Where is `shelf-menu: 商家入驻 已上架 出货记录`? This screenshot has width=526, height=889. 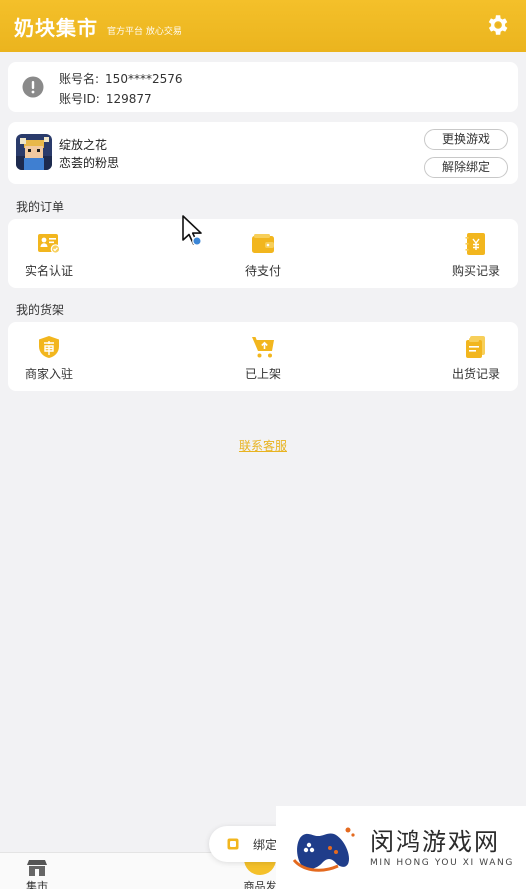 shelf-menu: 商家入驻 已上架 出货记录 is located at coordinates (263, 356).